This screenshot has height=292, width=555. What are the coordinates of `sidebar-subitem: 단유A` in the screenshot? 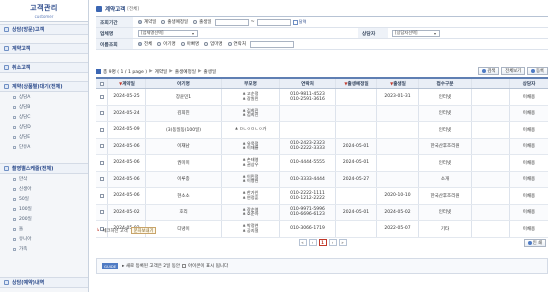 It's located at (44, 147).